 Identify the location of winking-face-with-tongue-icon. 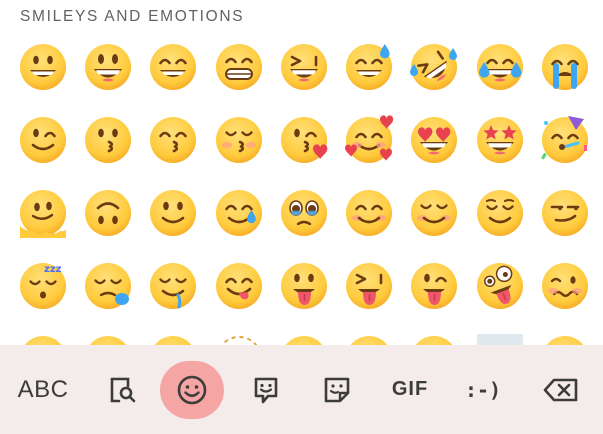
(434, 286).